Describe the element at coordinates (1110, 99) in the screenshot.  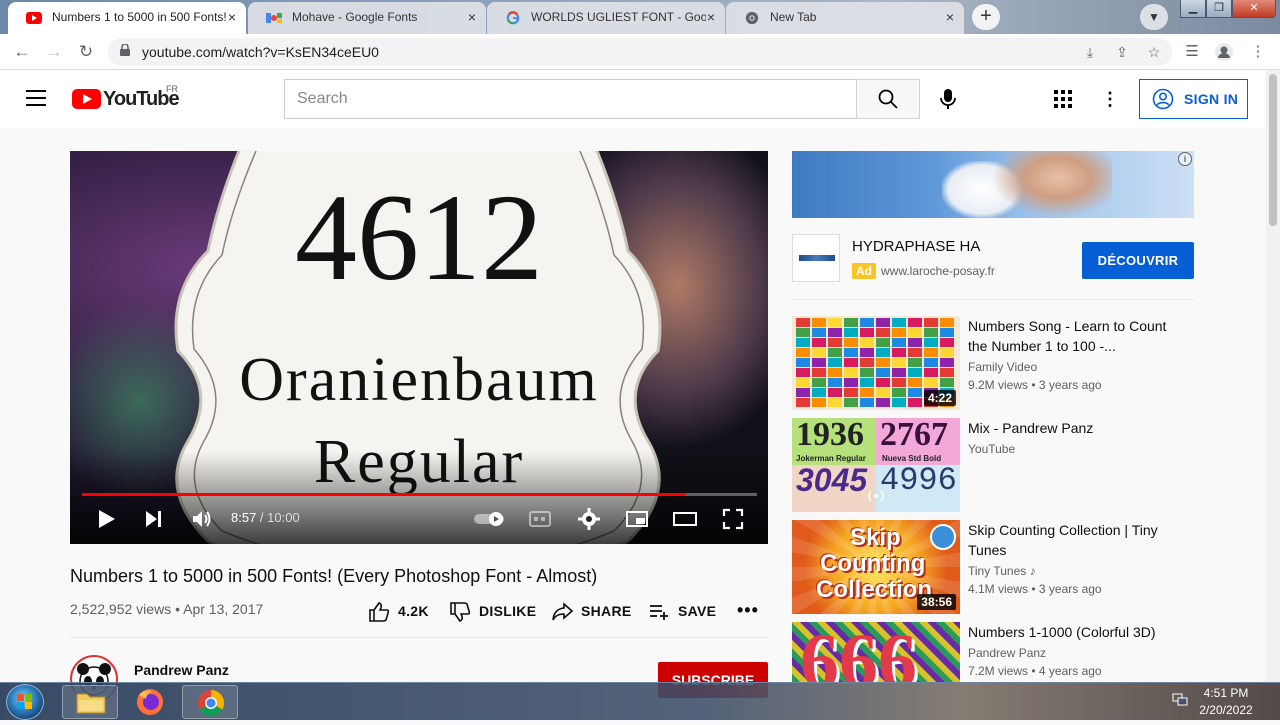
I see `more-vertical-icon: ⋮` at that location.